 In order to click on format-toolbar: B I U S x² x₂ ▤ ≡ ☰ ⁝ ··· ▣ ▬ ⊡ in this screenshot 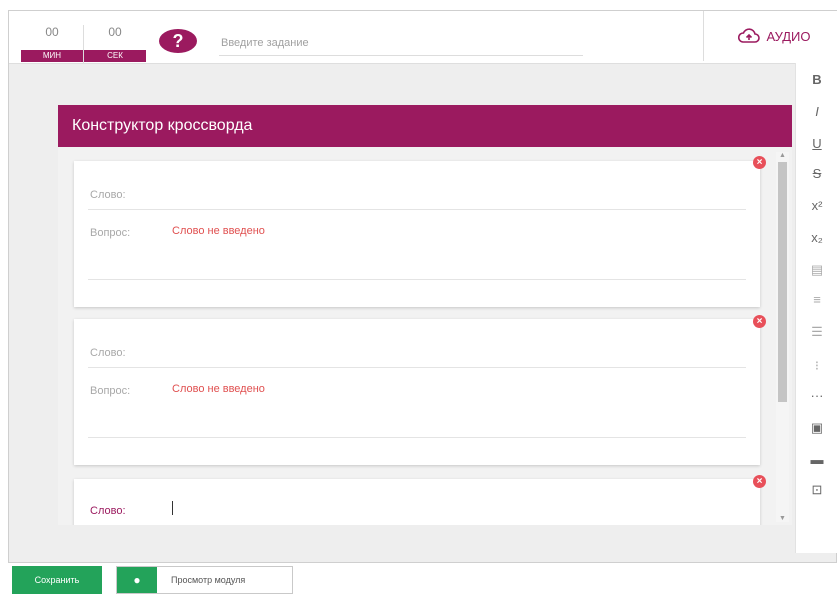, I will do `click(816, 308)`.